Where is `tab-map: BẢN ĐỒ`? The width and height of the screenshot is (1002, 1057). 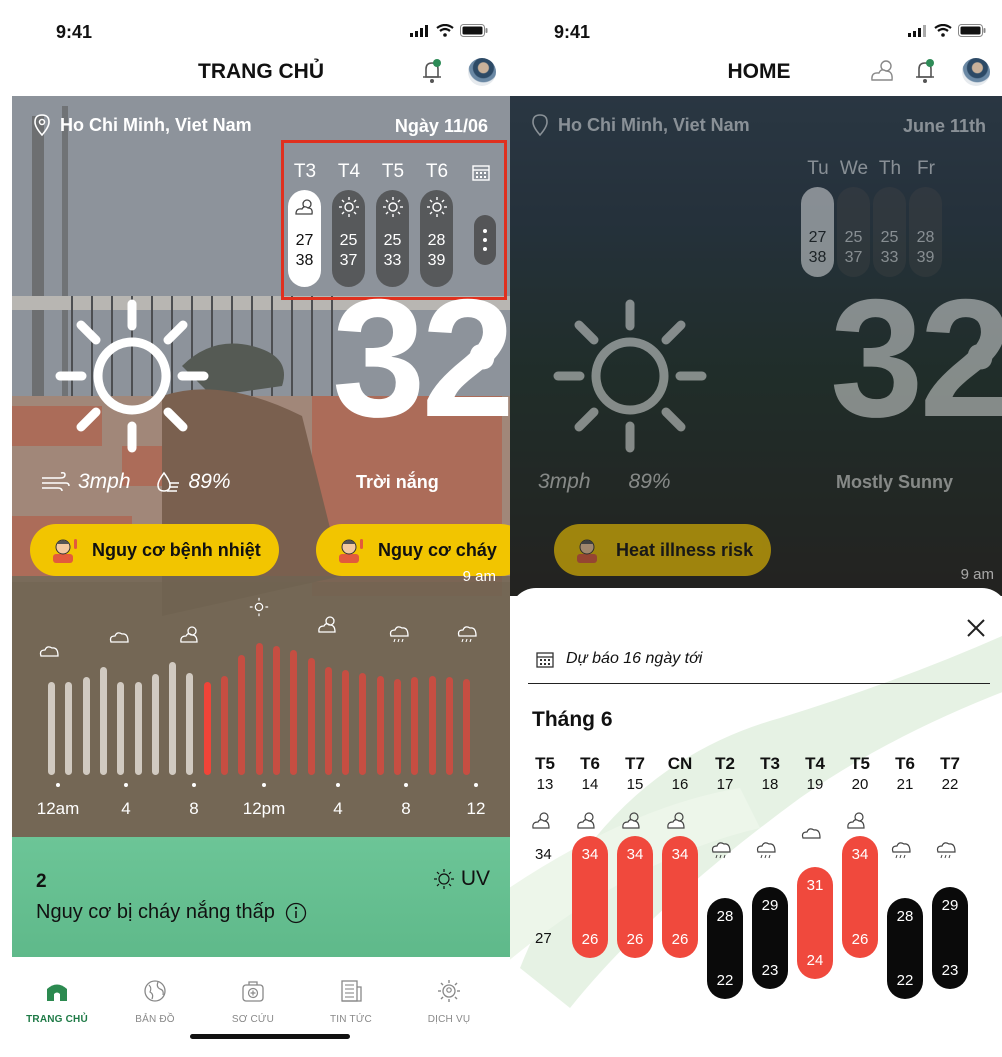
tab-map: BẢN ĐỒ is located at coordinates (155, 1002).